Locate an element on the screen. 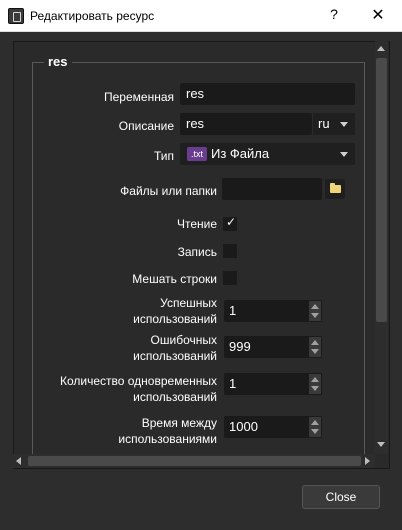 The width and height of the screenshot is (402, 530). read-checkbox: ✓ is located at coordinates (230, 223).